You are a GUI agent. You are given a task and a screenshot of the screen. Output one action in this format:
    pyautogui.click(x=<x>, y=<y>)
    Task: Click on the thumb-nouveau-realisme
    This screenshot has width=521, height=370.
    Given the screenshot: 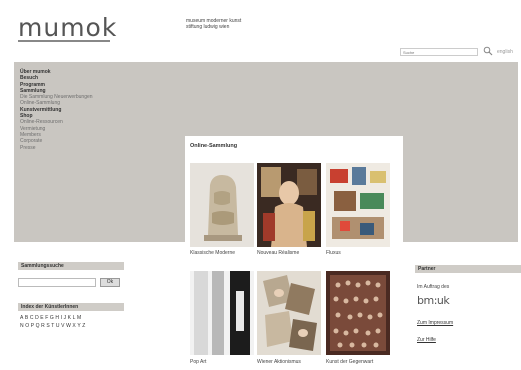 What is the action you would take?
    pyautogui.click(x=289, y=205)
    